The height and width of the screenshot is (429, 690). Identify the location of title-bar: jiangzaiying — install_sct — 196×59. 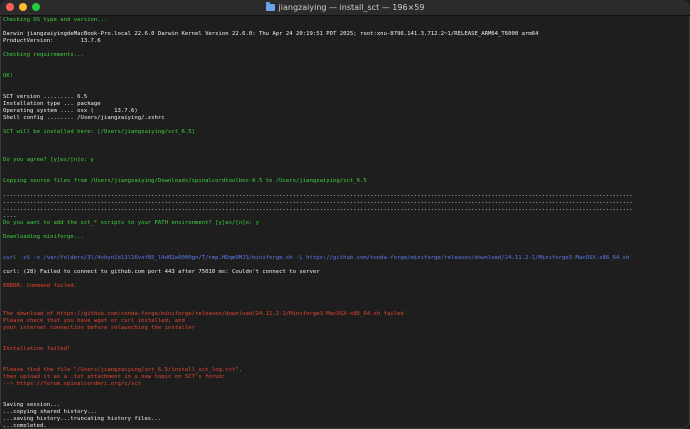
(345, 8).